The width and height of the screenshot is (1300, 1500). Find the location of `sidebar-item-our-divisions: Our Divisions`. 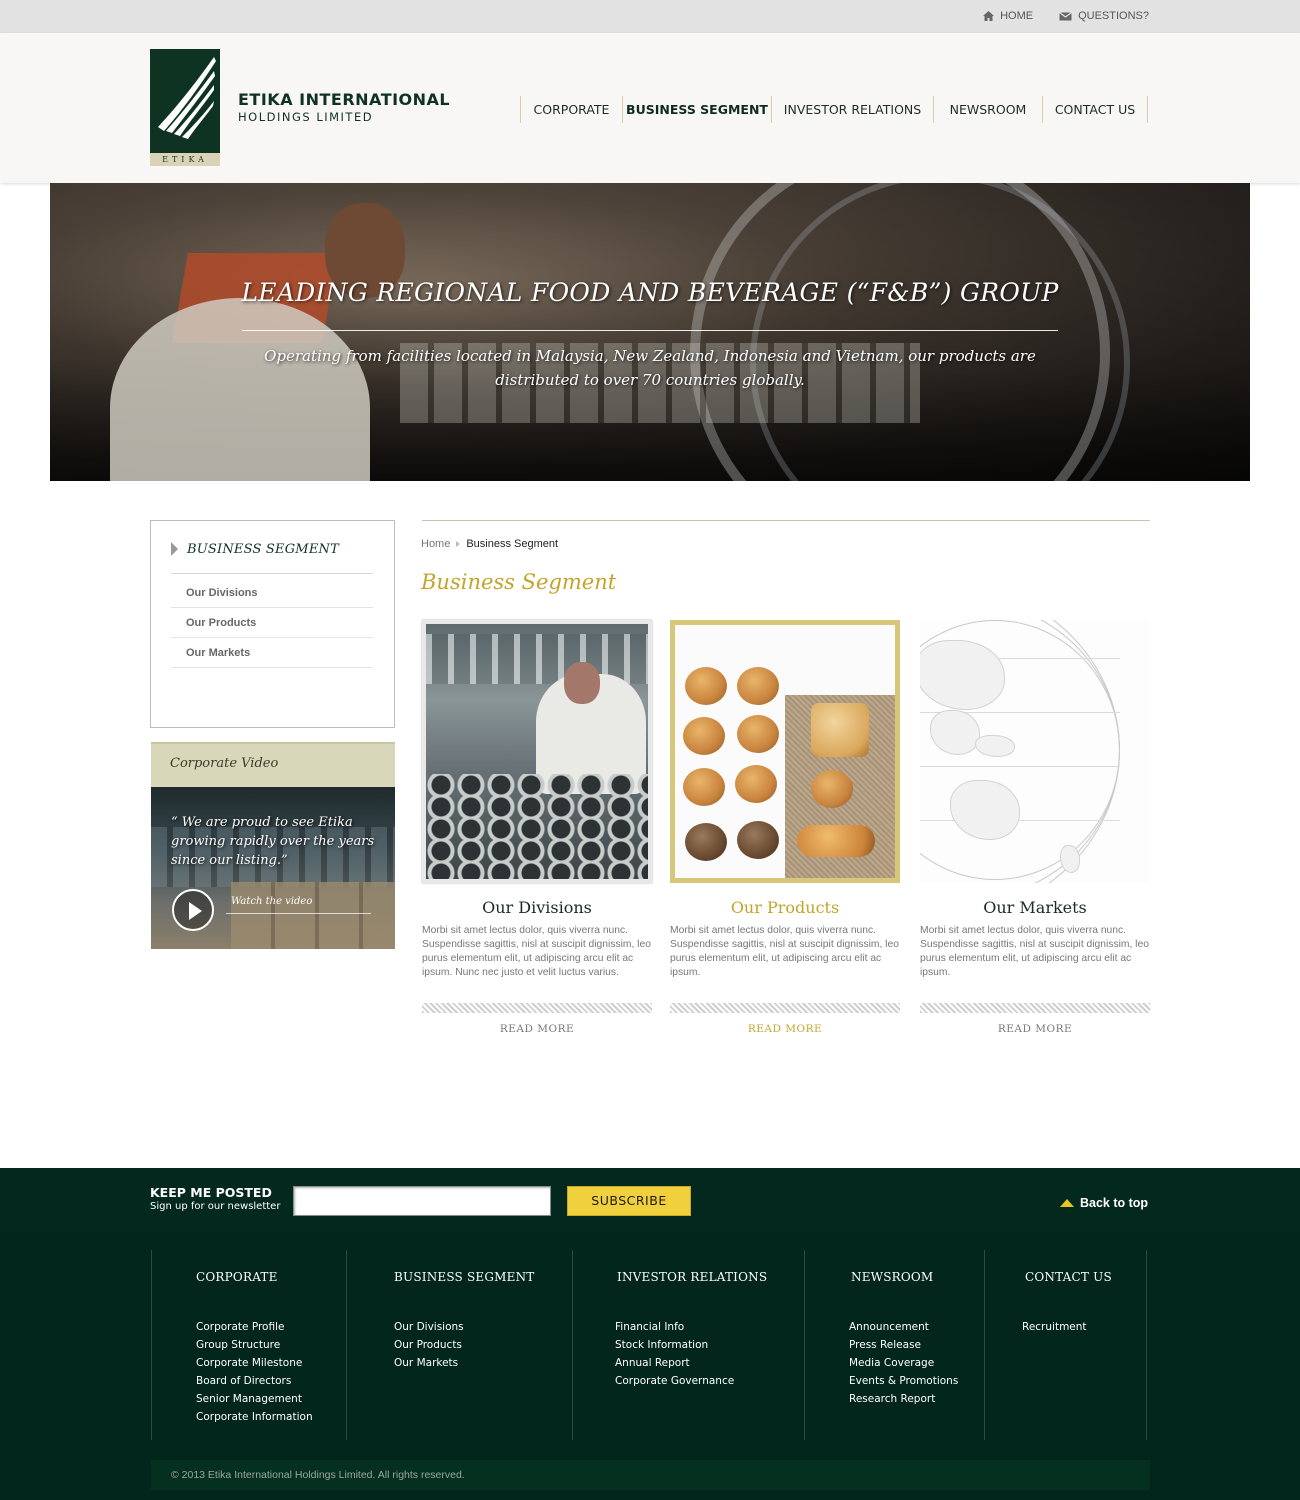

sidebar-item-our-divisions: Our Divisions is located at coordinates (272, 593).